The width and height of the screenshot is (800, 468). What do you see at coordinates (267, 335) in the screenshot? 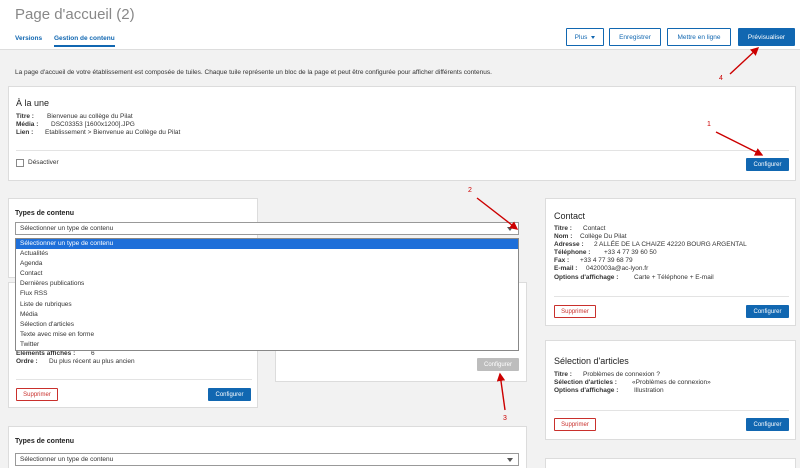
I see `option-texte-mise-en-forme: Texte avec mise en forme` at bounding box center [267, 335].